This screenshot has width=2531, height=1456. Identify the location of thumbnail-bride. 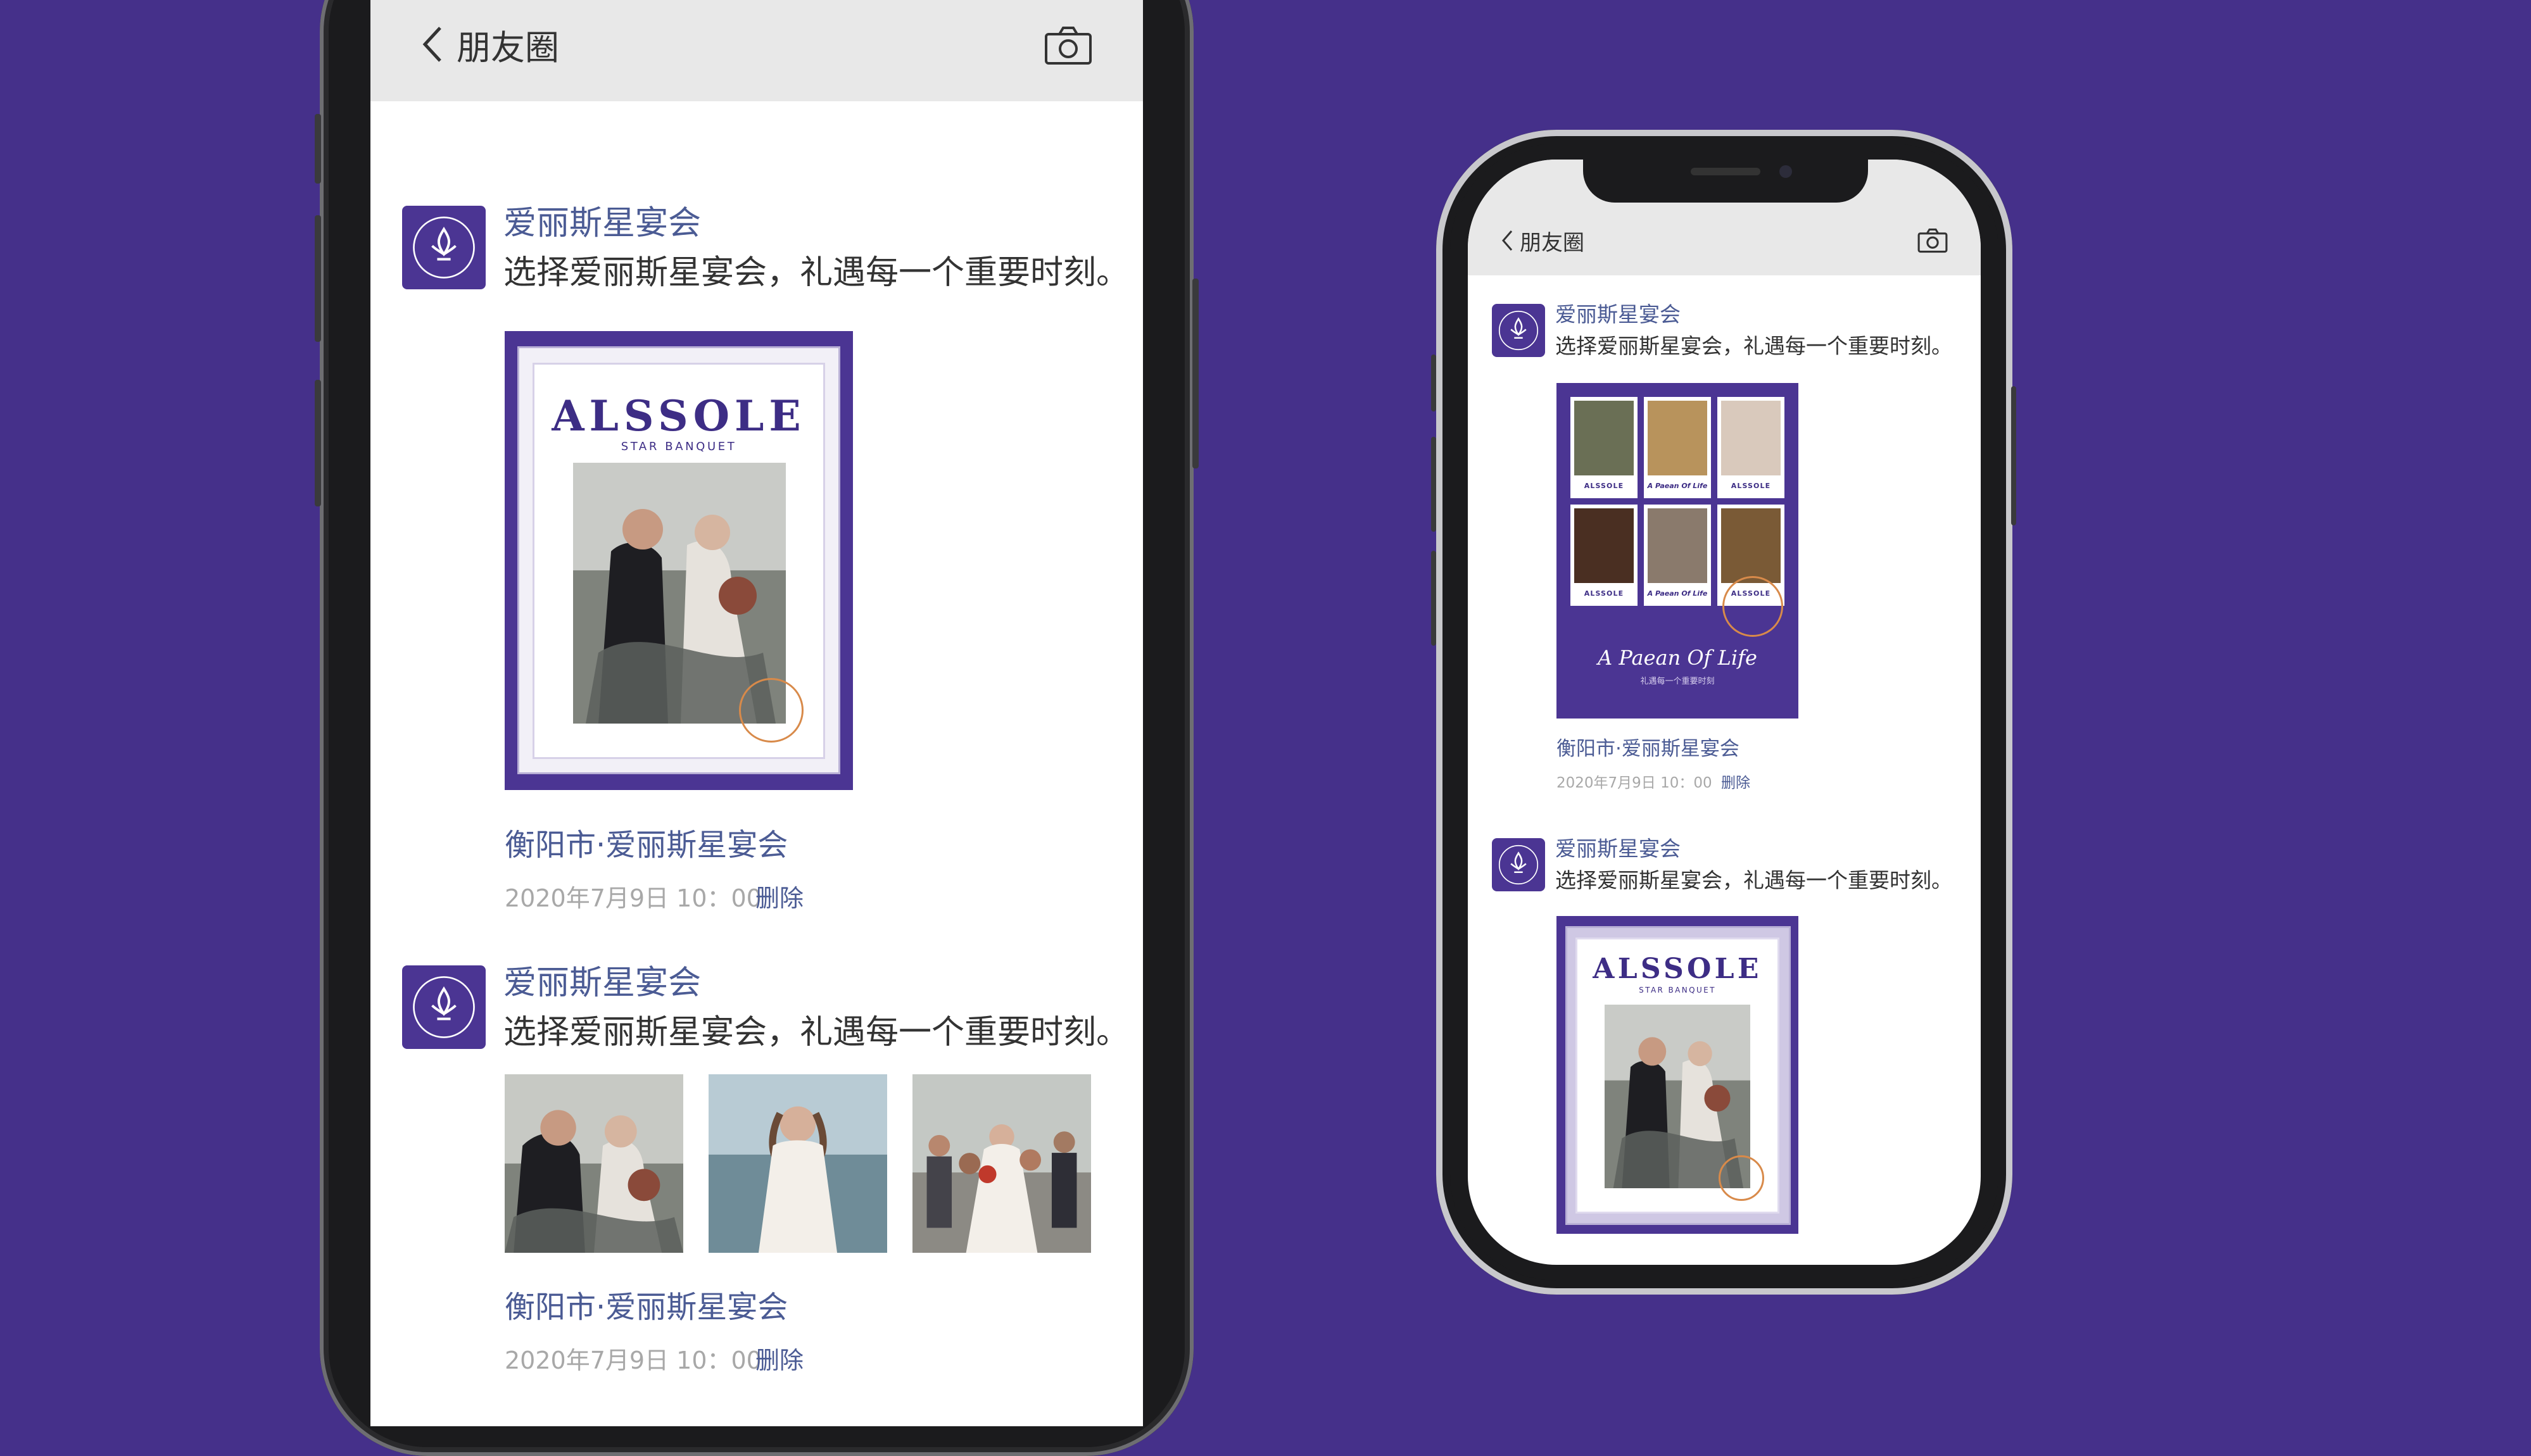
(798, 1163).